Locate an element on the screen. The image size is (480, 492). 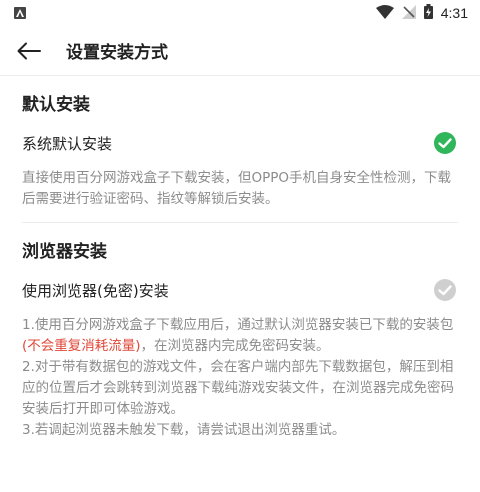
desc-item-3: 3.若调起浏览器未触发下载，请尝试退出浏览器重试。 is located at coordinates (184, 430).